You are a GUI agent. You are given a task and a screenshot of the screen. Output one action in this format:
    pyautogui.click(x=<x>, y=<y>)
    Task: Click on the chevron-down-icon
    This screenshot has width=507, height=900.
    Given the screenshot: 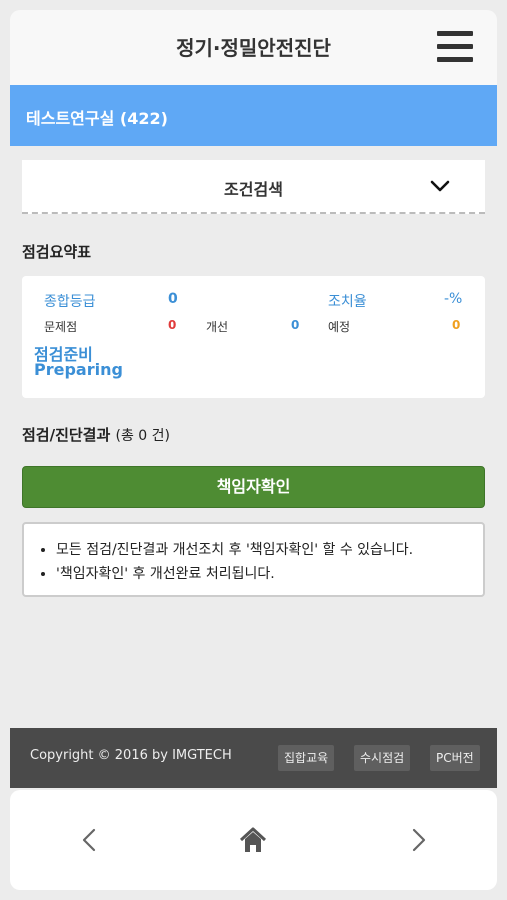 What is the action you would take?
    pyautogui.click(x=440, y=186)
    